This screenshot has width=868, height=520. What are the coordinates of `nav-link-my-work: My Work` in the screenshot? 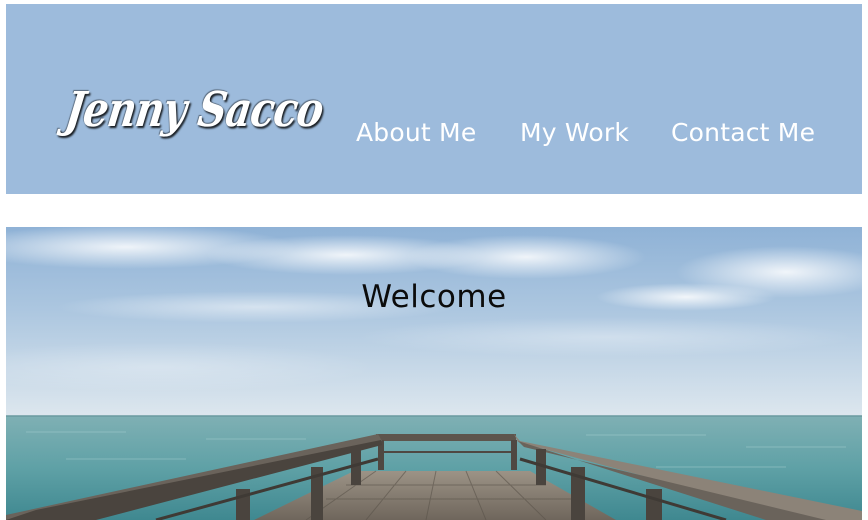 It's located at (574, 132).